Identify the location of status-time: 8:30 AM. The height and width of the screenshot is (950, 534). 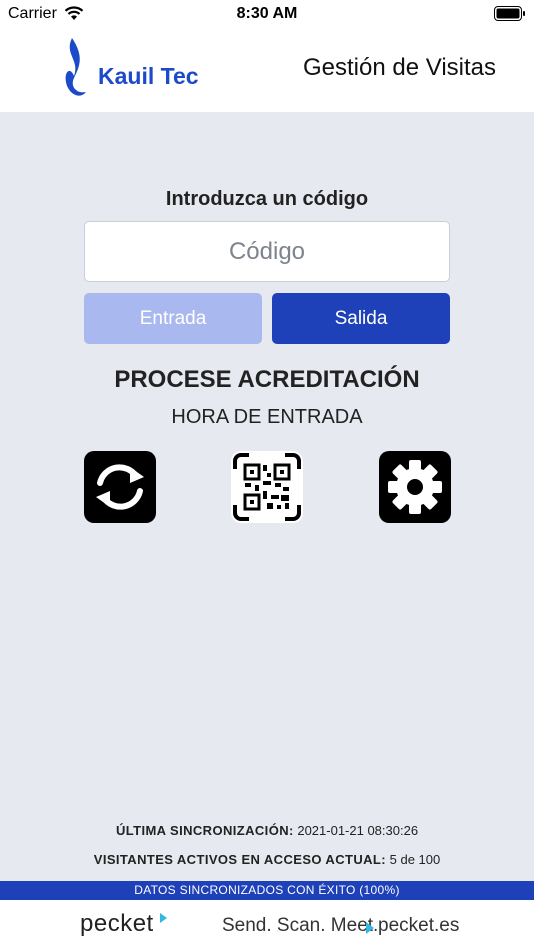
(267, 13).